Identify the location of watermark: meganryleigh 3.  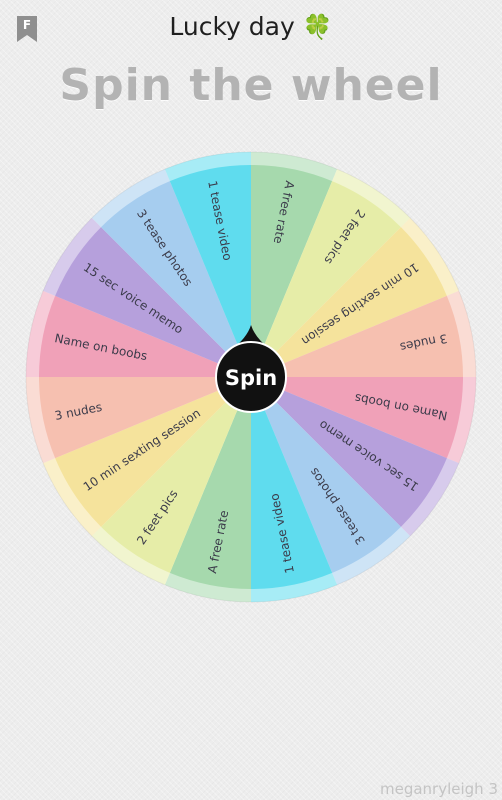
(438, 789).